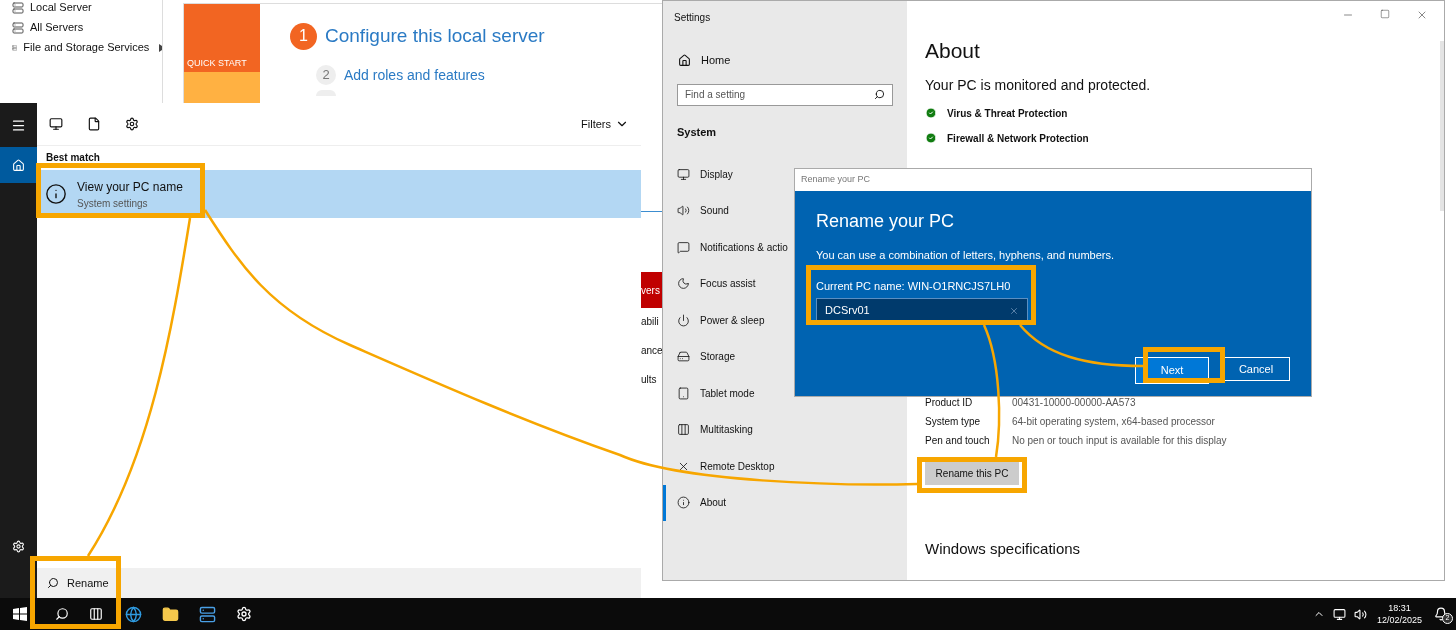 Image resolution: width=1456 pixels, height=630 pixels. What do you see at coordinates (88, 583) in the screenshot?
I see `search-query: Rename` at bounding box center [88, 583].